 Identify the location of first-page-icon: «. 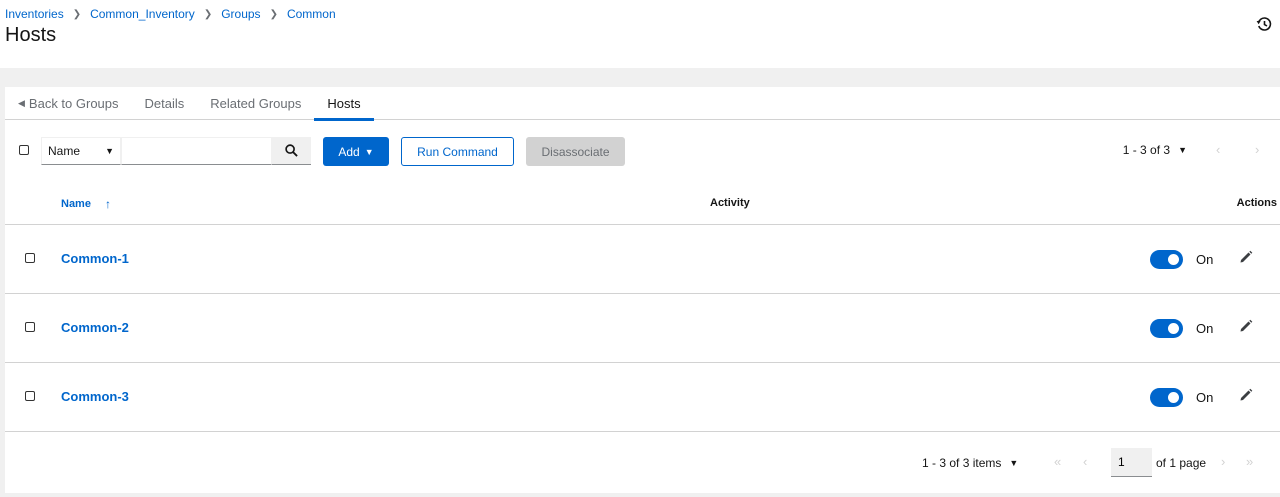
(1057, 461).